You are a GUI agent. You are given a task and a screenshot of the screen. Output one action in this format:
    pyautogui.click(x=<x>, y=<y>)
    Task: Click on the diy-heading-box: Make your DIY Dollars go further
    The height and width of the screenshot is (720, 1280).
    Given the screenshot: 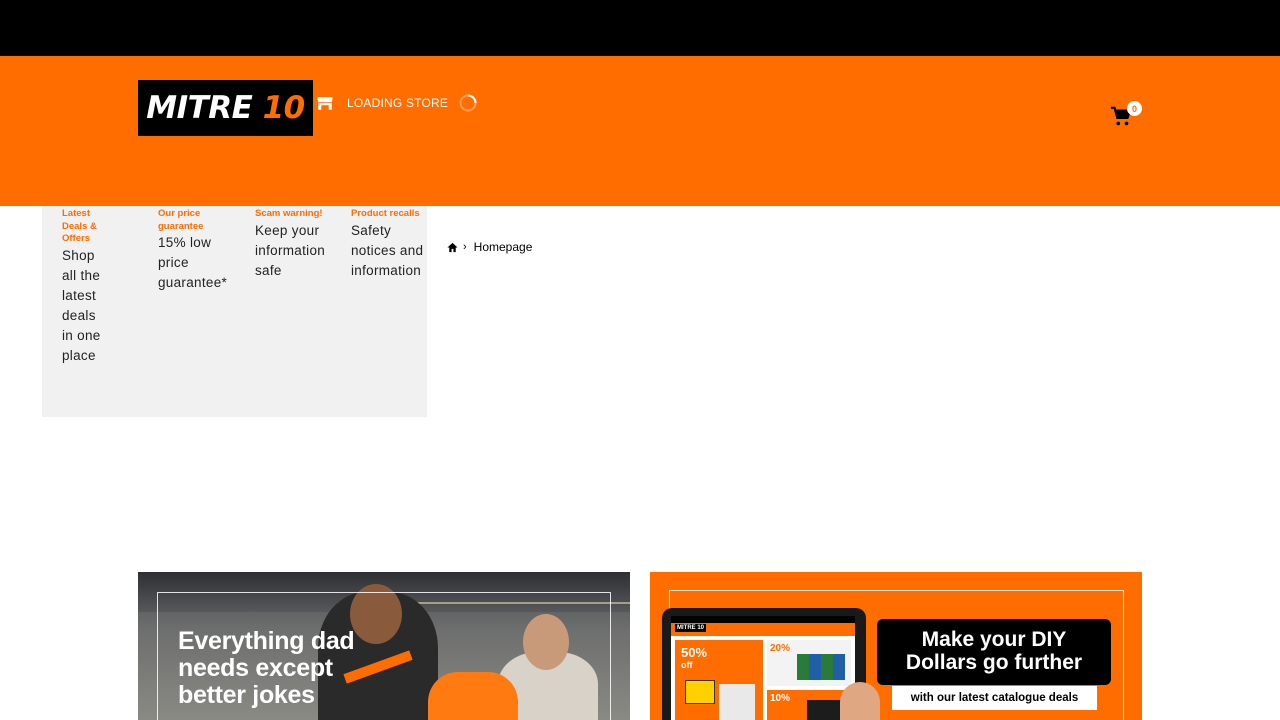 What is the action you would take?
    pyautogui.click(x=994, y=652)
    